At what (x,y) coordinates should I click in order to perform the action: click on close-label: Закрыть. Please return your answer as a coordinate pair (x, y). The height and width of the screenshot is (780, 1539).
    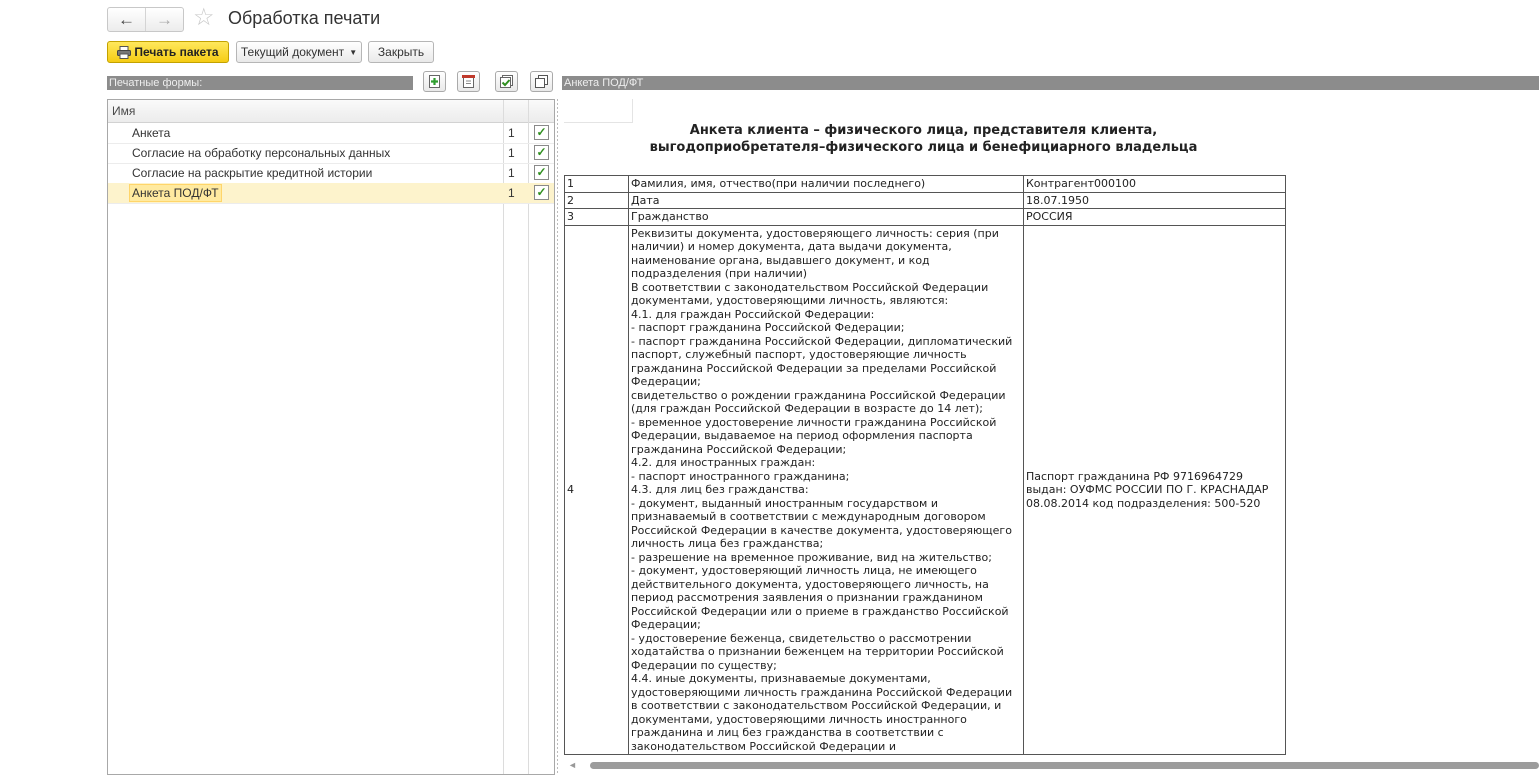
    Looking at the image, I should click on (401, 52).